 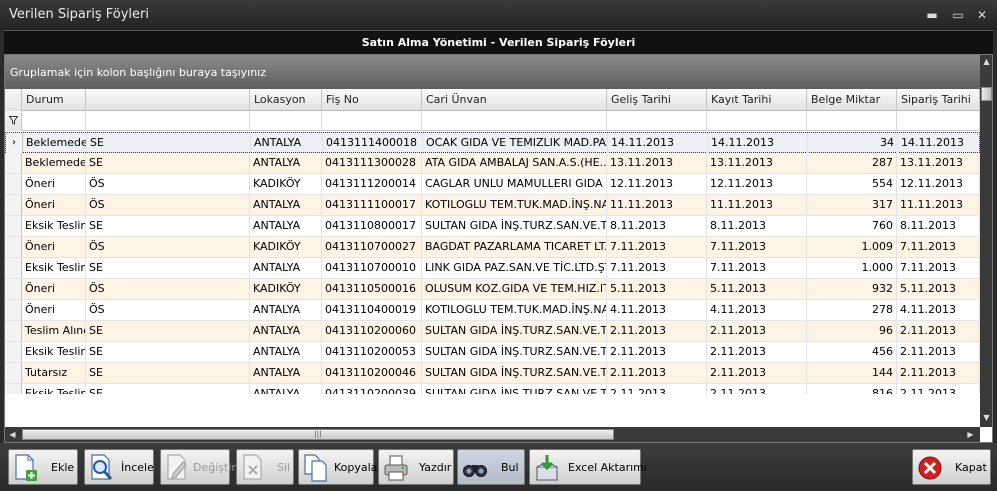 What do you see at coordinates (657, 310) in the screenshot?
I see `cell-gelis-tarihi: 4.11.2013` at bounding box center [657, 310].